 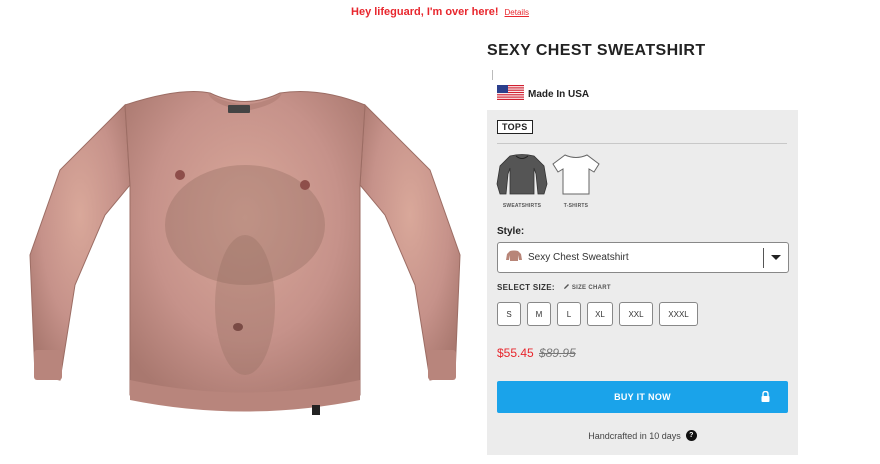 I want to click on type-sweatshirts: SWEATSHIRTS, so click(x=522, y=180).